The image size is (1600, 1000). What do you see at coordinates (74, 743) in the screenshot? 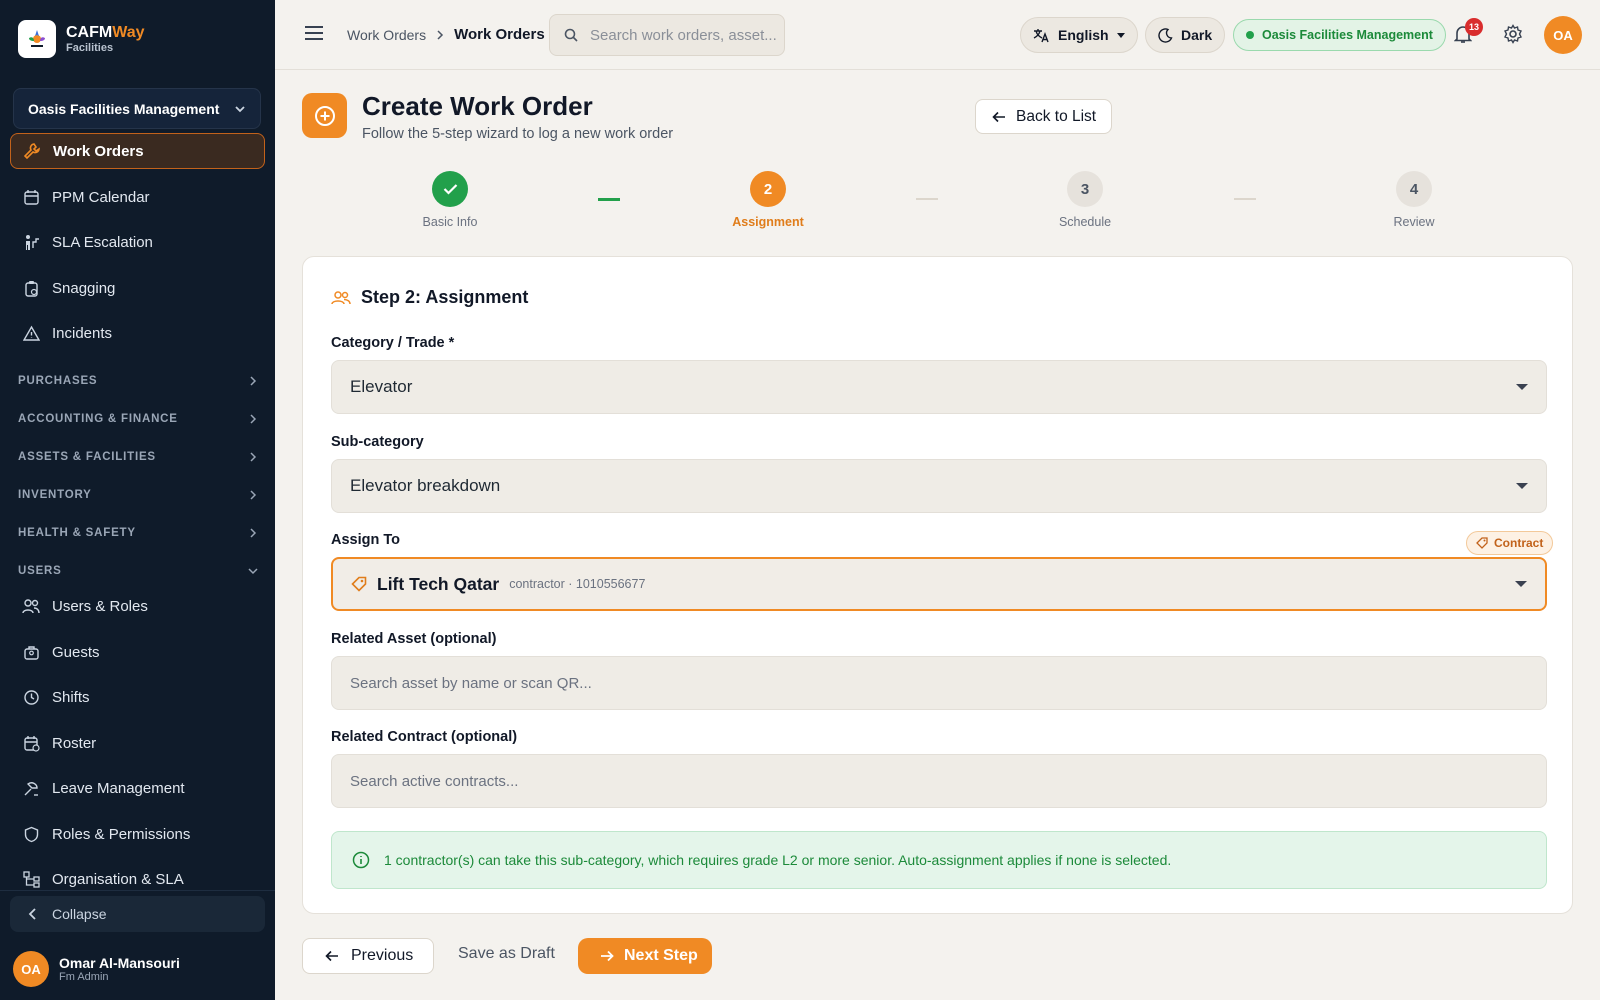
I see `sidebar-item-label: Roster` at bounding box center [74, 743].